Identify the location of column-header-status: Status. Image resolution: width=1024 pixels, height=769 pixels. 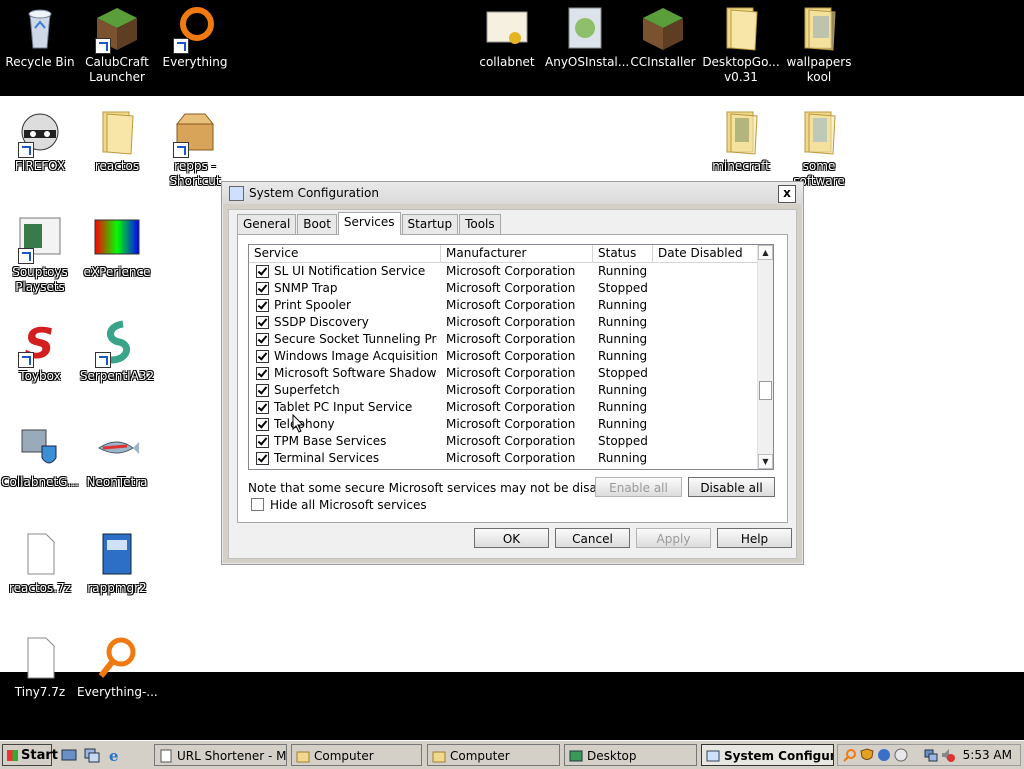
(623, 253).